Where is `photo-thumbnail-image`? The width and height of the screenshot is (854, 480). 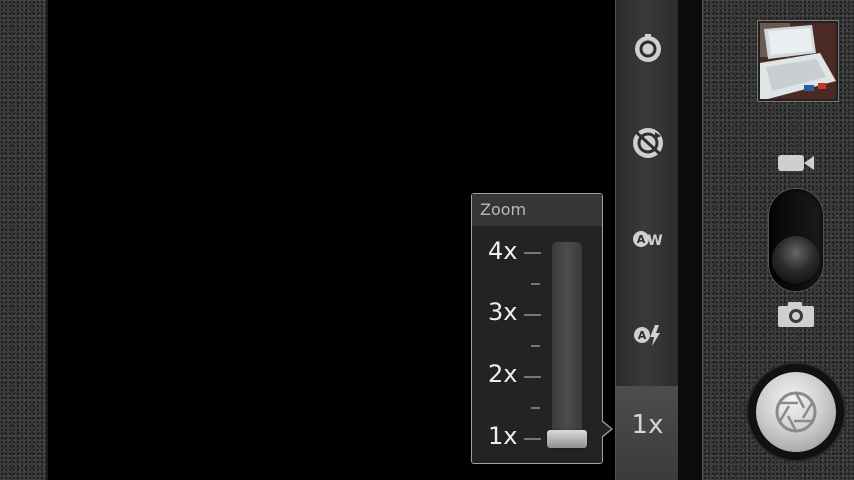 photo-thumbnail-image is located at coordinates (798, 61).